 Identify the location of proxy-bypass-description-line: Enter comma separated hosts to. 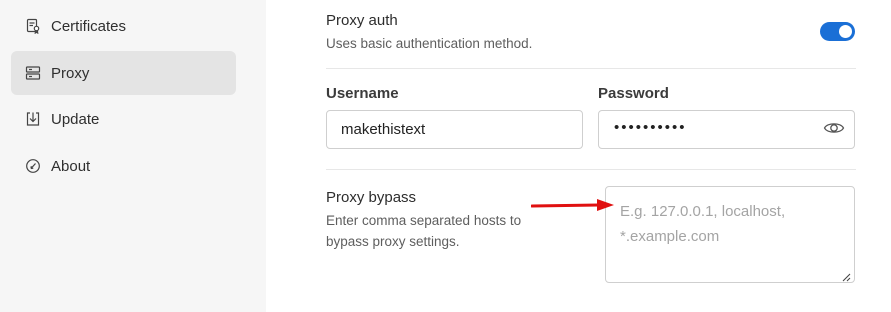
(424, 220).